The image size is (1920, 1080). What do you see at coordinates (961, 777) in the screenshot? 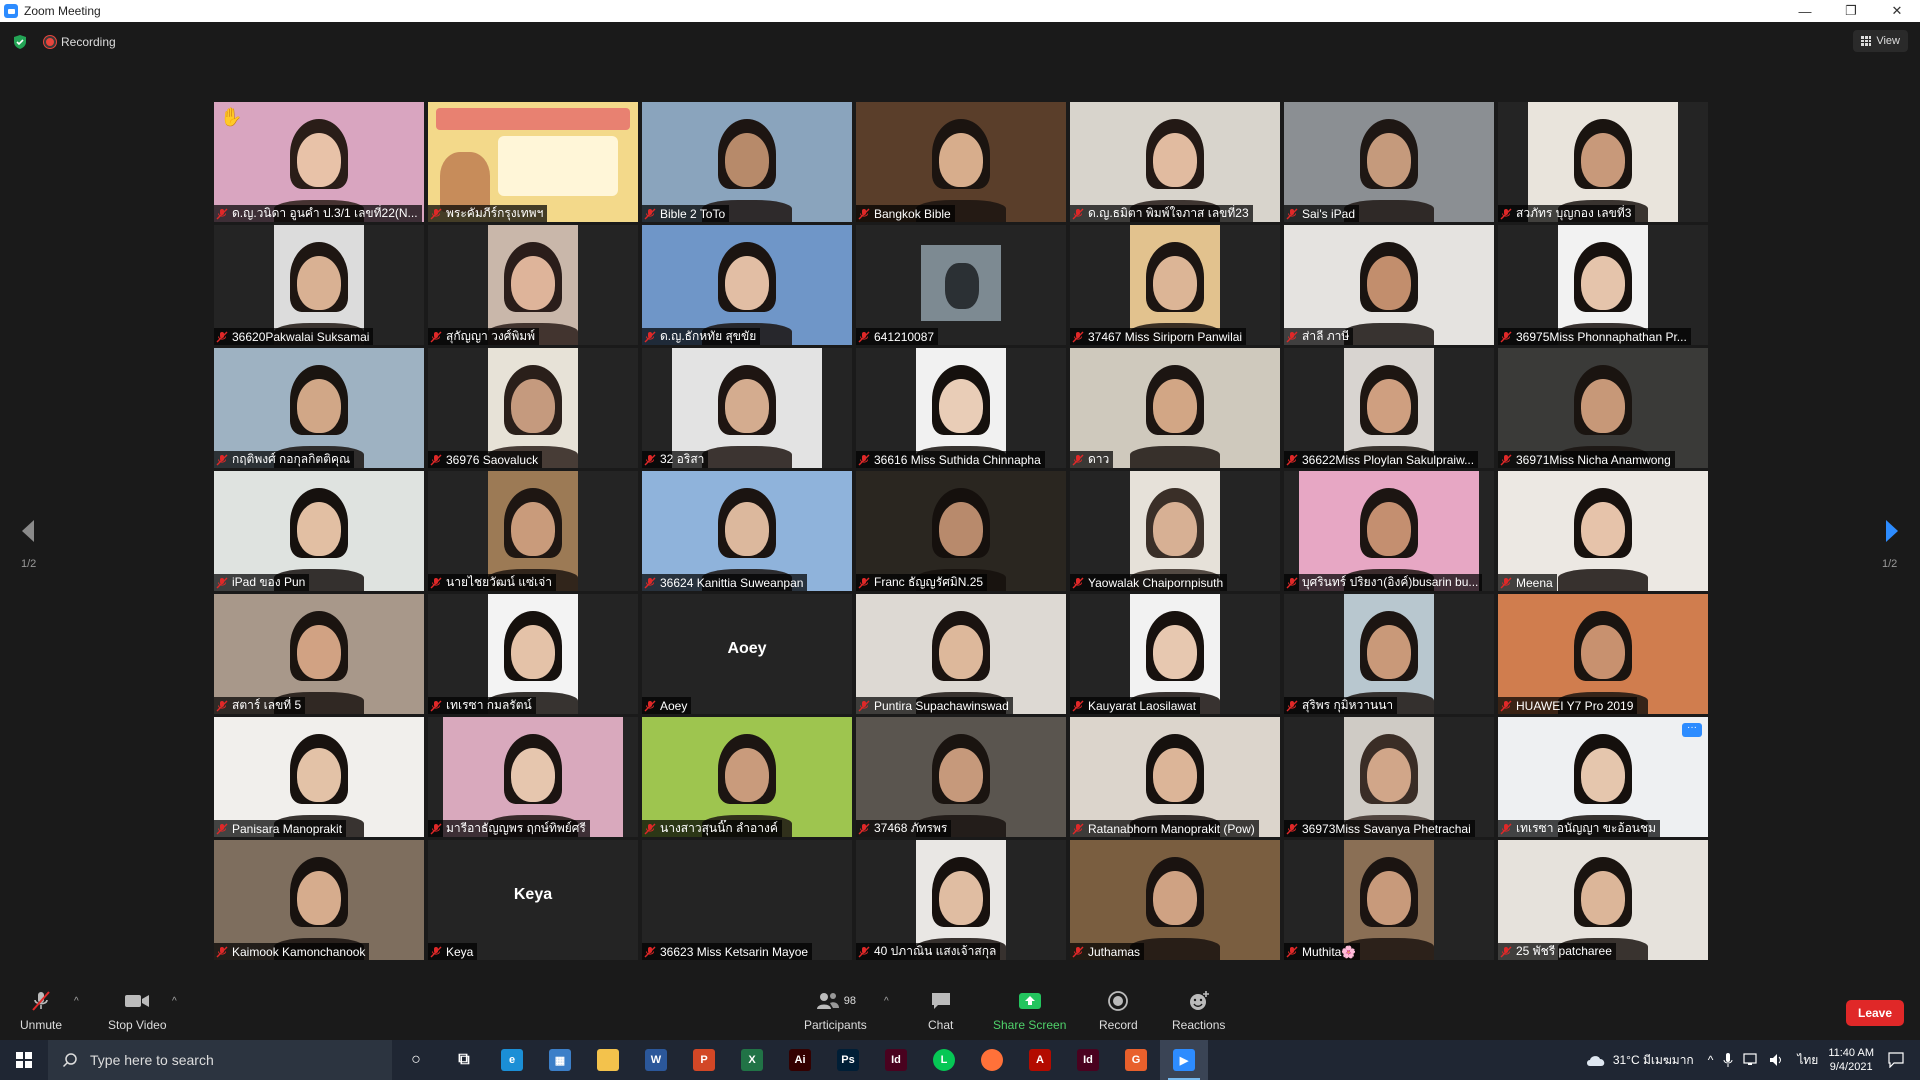
I see `participant-tile: 37468 ภัทรพร` at bounding box center [961, 777].